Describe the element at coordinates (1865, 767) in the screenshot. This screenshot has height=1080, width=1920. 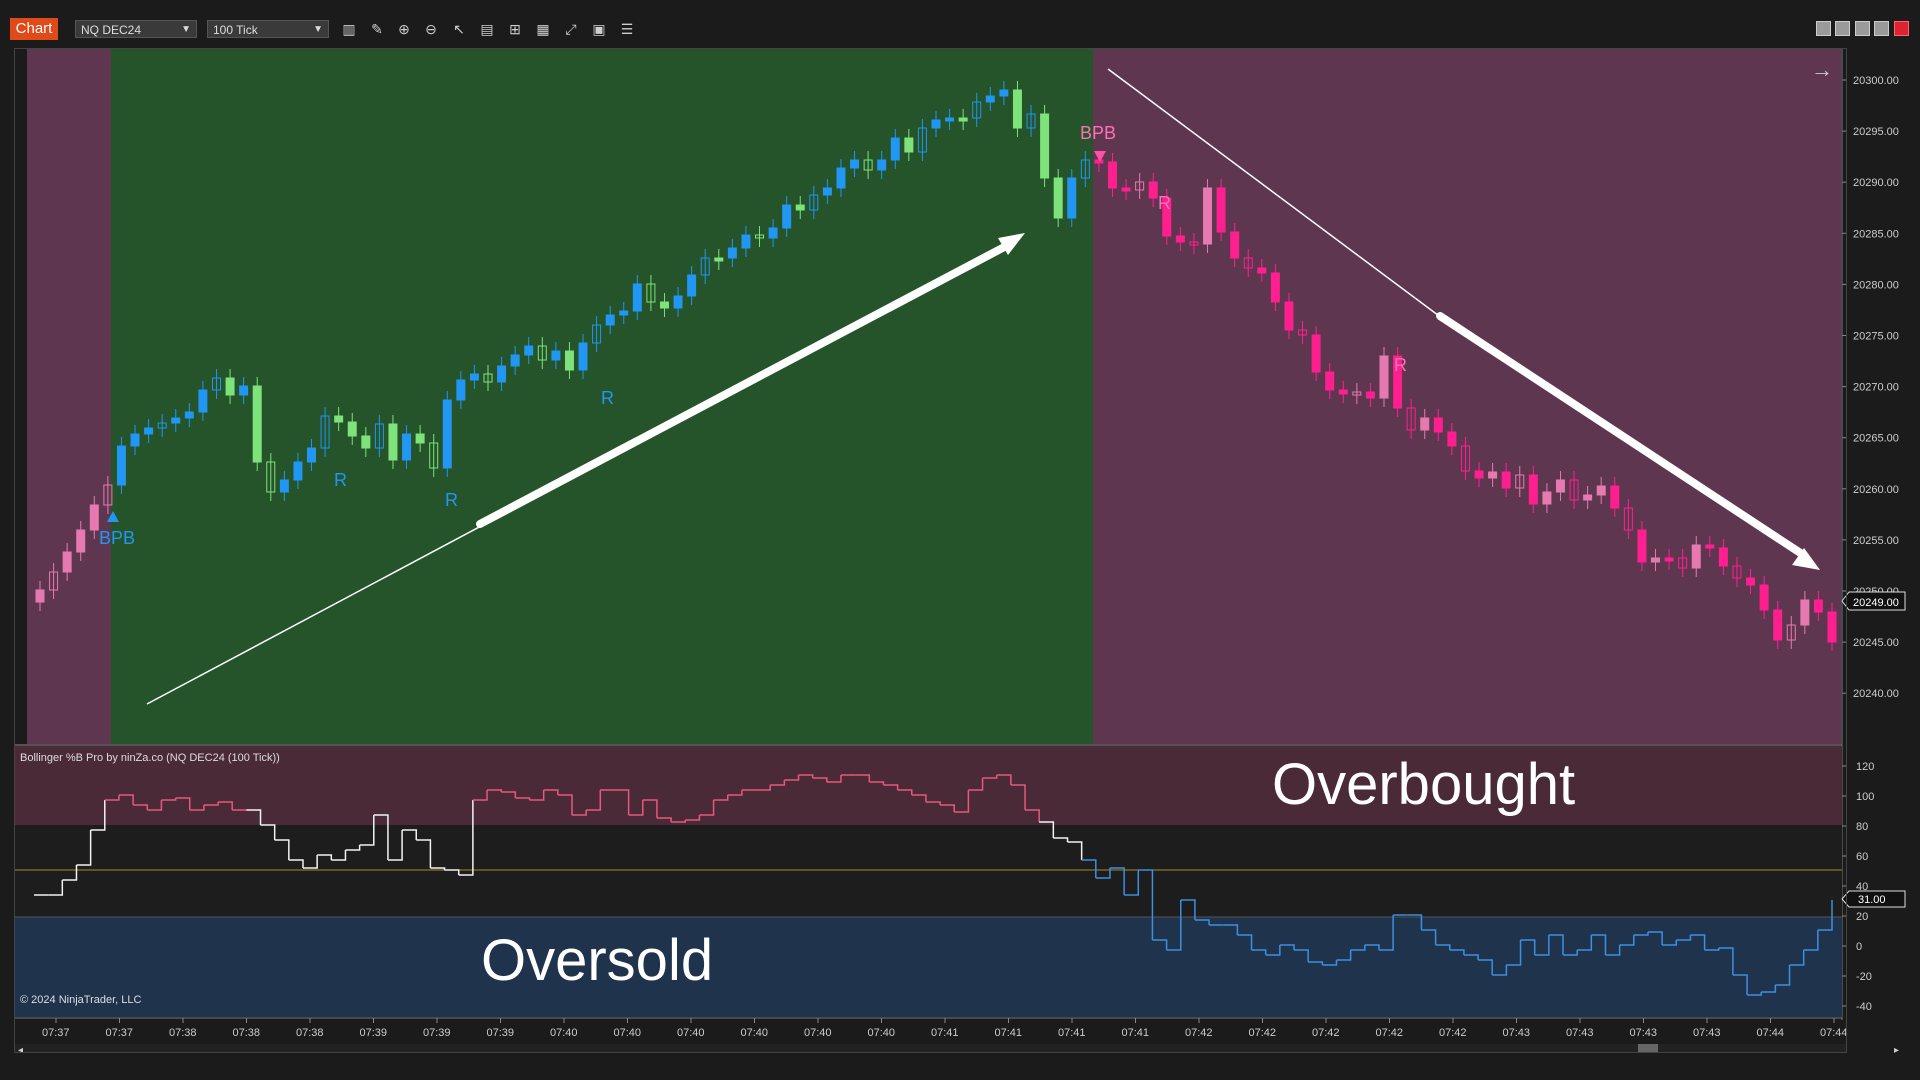
I see `indicator-tick-label: 120` at that location.